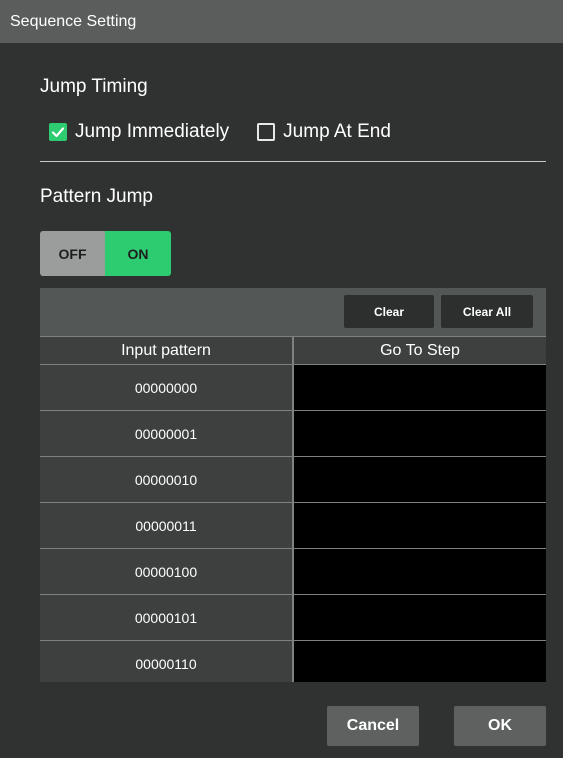 The width and height of the screenshot is (563, 758). What do you see at coordinates (337, 132) in the screenshot?
I see `jump-at-end-label: Jump At End` at bounding box center [337, 132].